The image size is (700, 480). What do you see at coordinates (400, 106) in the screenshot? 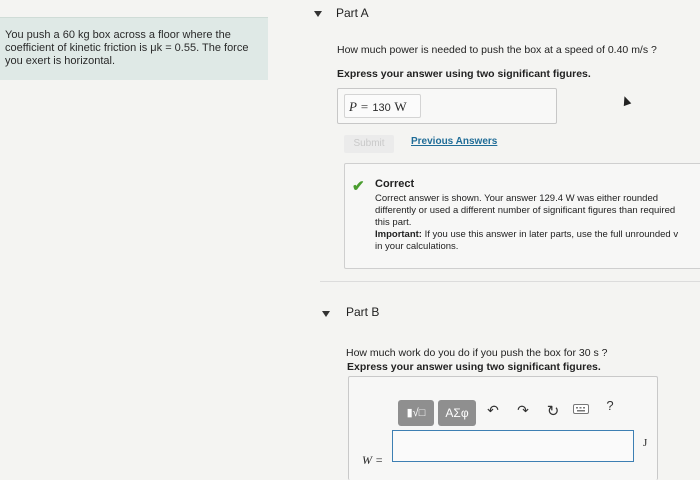
I see `answer-unit: W` at bounding box center [400, 106].